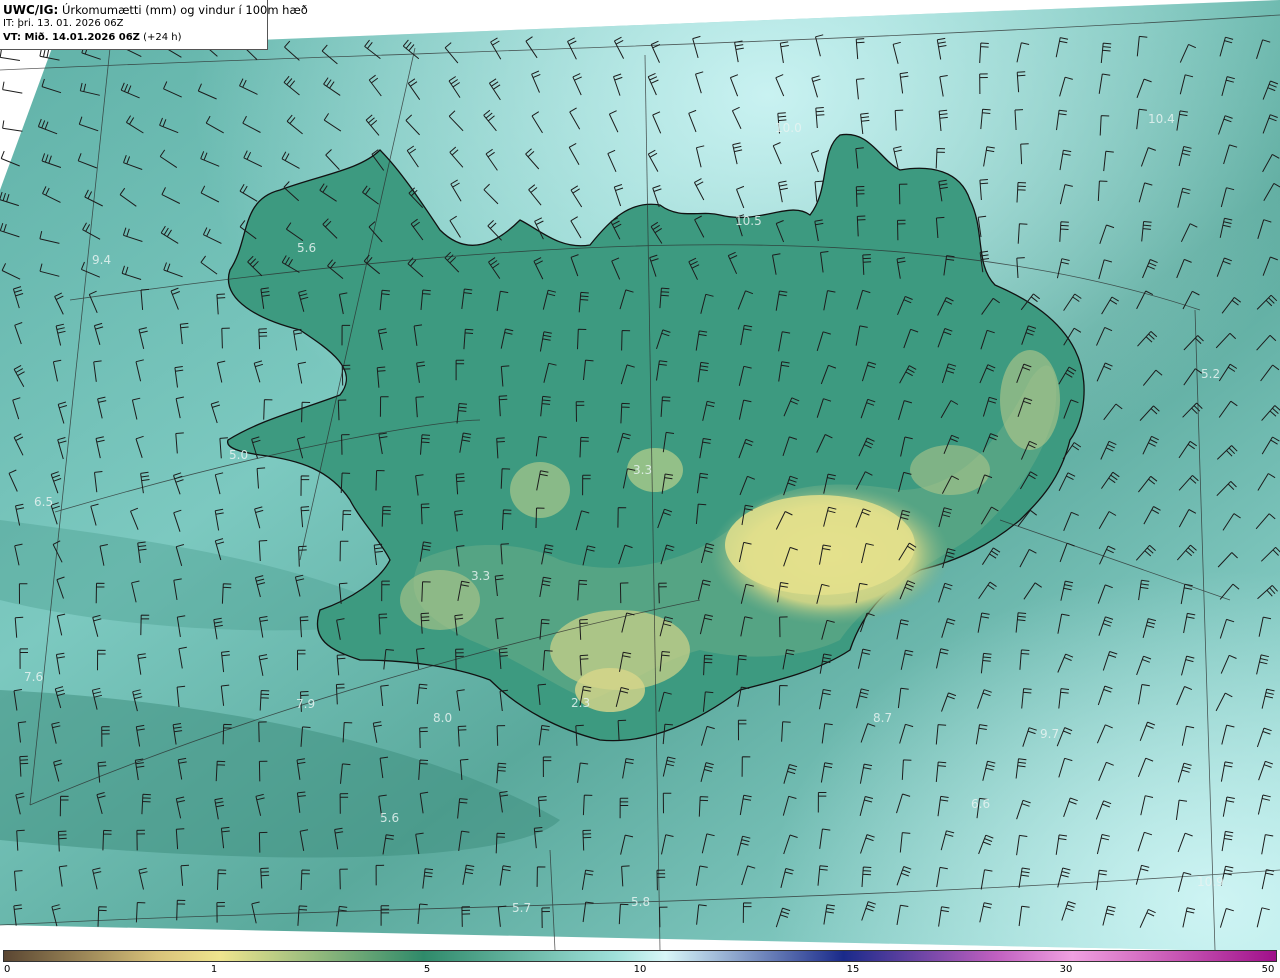 The image size is (1280, 978). Describe the element at coordinates (1049, 734) in the screenshot. I see `point-value: 9.7` at that location.